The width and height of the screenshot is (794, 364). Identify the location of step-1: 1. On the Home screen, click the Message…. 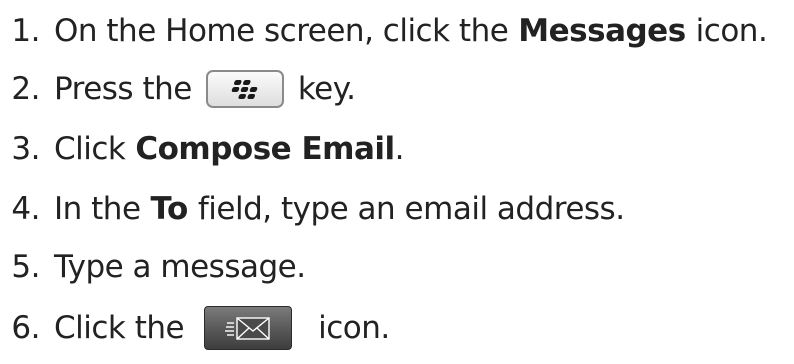
(383, 31).